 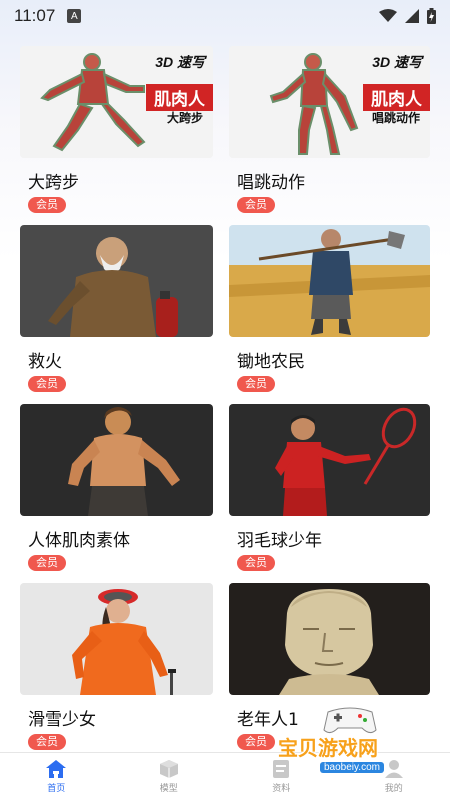 I want to click on model-card: 3D 速写 肌肉人 大跨步 大跨步 会员, so click(x=116, y=135).